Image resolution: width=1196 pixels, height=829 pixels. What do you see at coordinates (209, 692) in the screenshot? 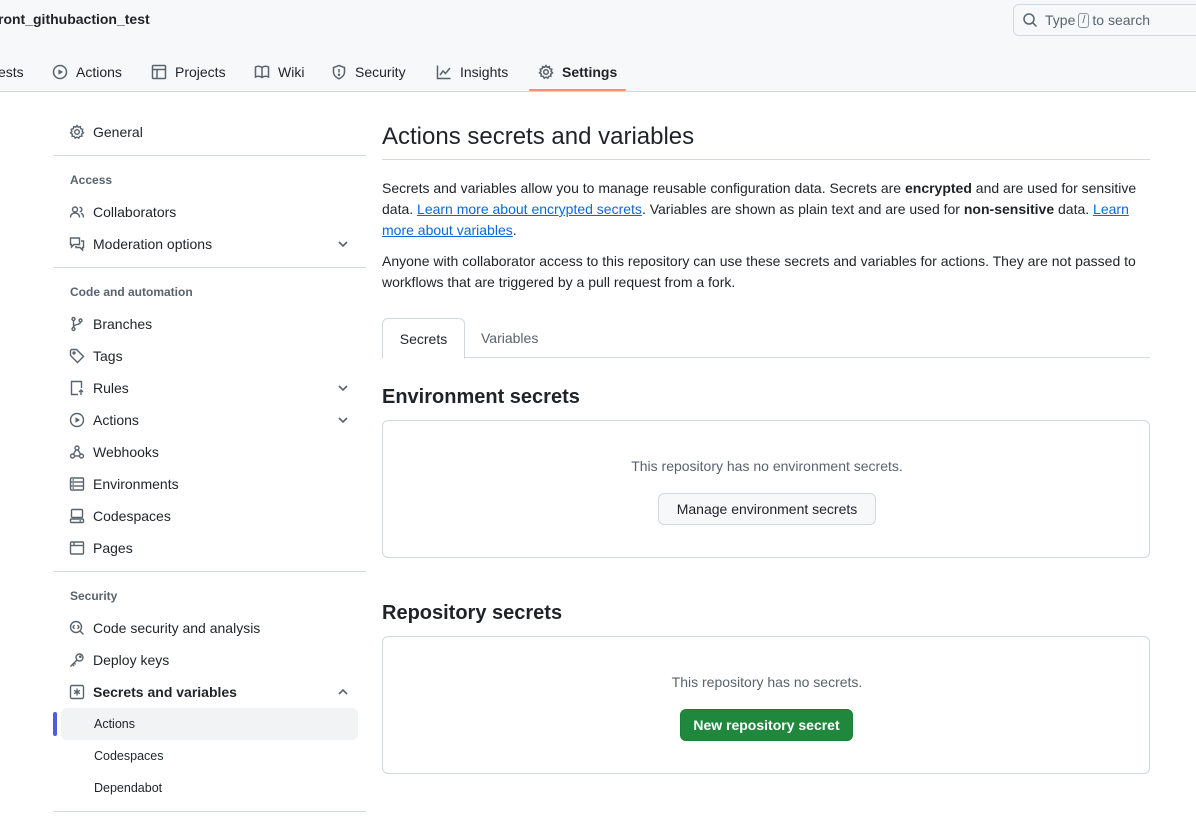
I see `sidebar-item-secrets-variables: Secrets and variables` at bounding box center [209, 692].